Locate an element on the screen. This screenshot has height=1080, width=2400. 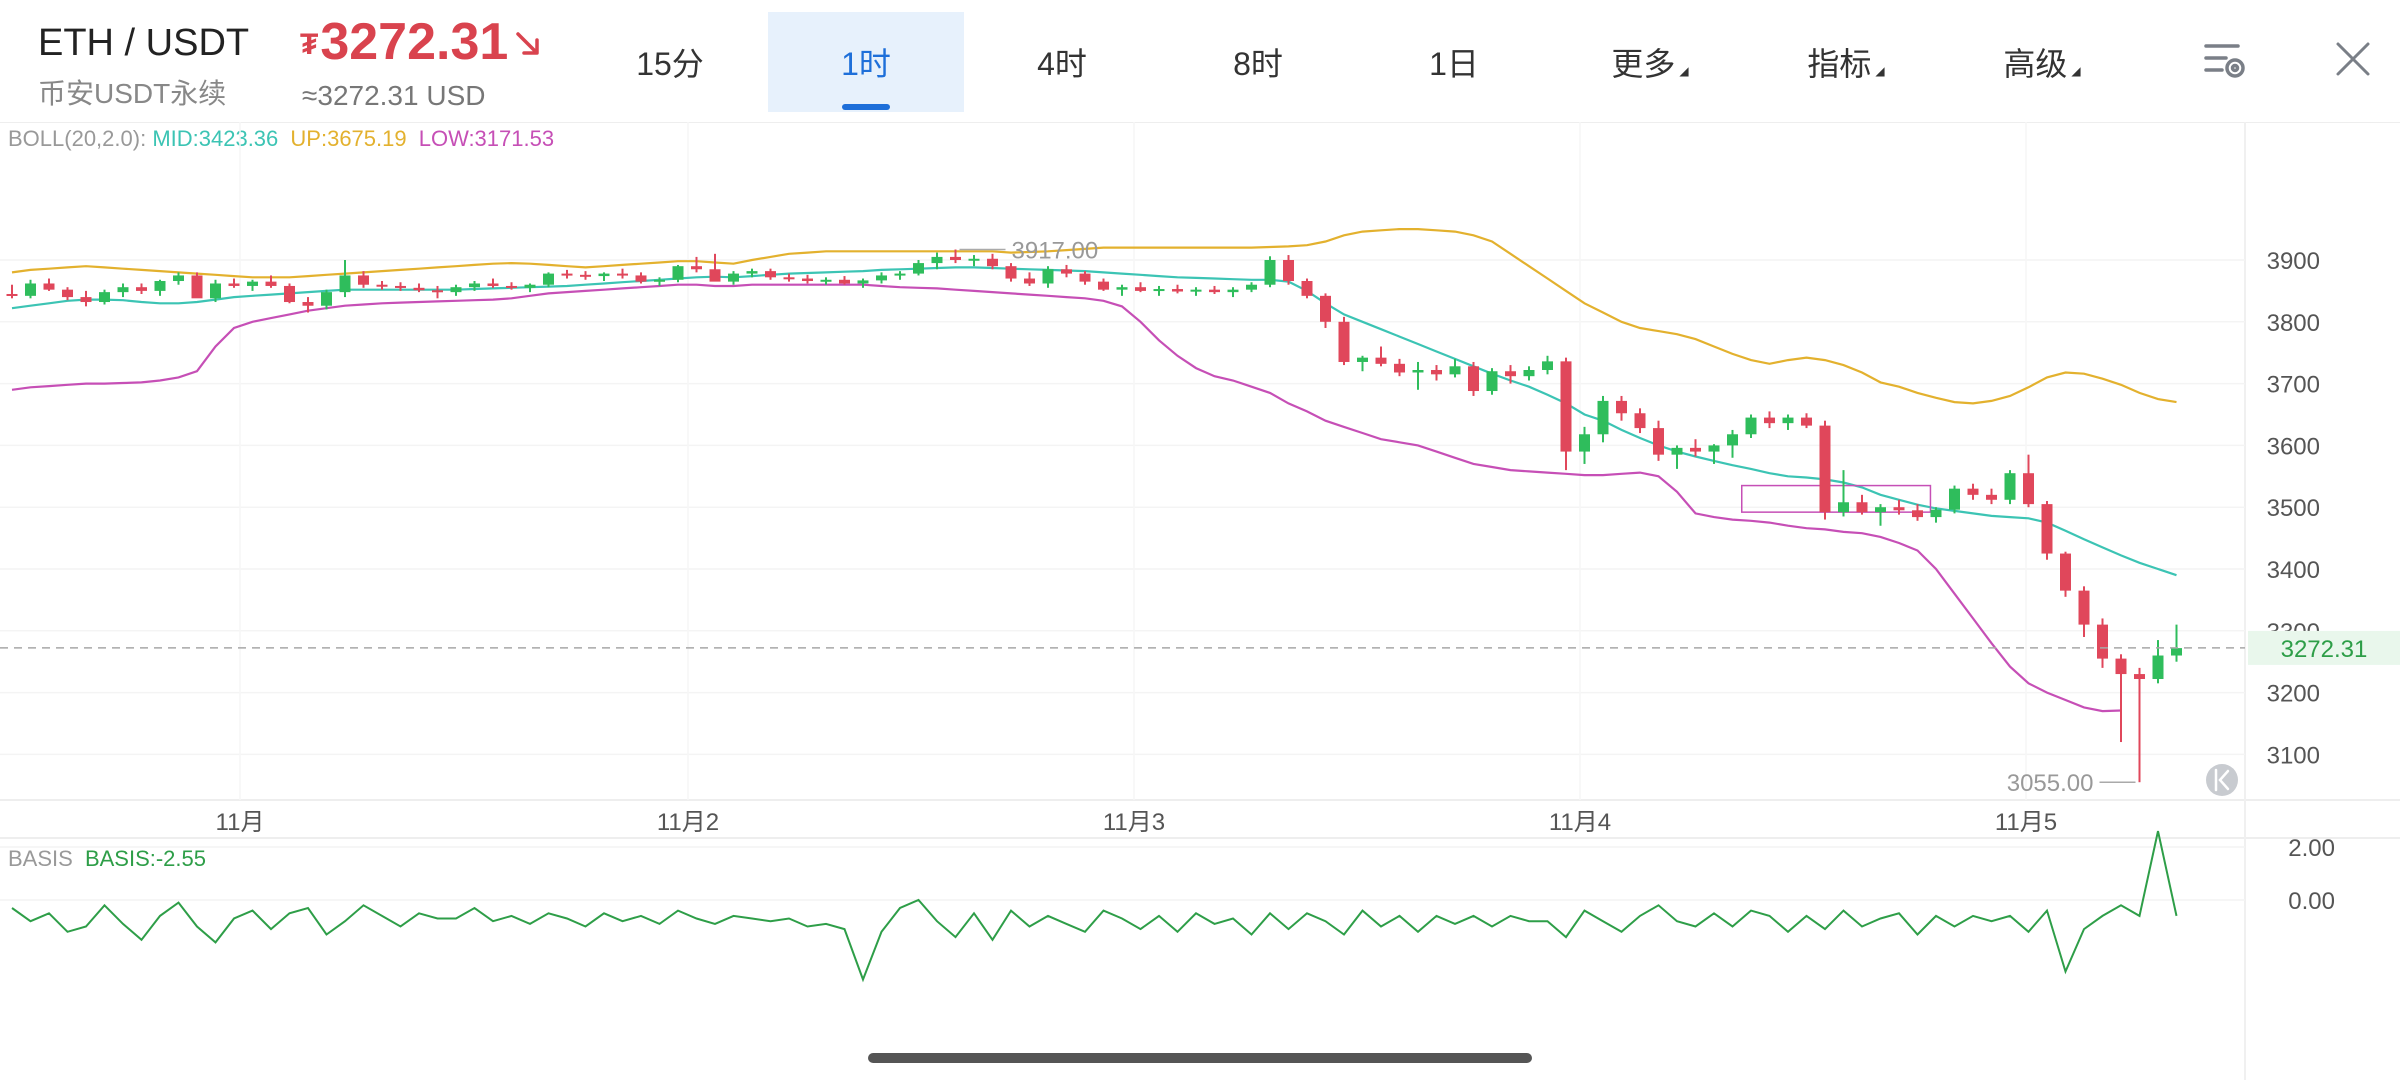
basis-value: BASIS:-2.55 is located at coordinates (145, 858).